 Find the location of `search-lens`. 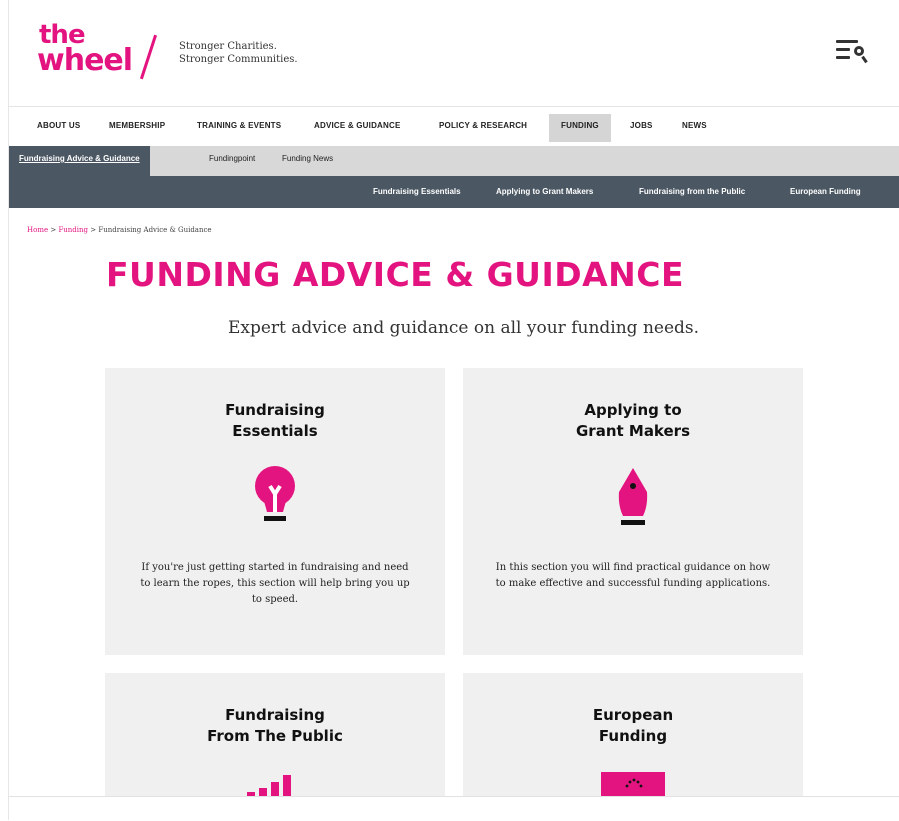

search-lens is located at coordinates (859, 51).